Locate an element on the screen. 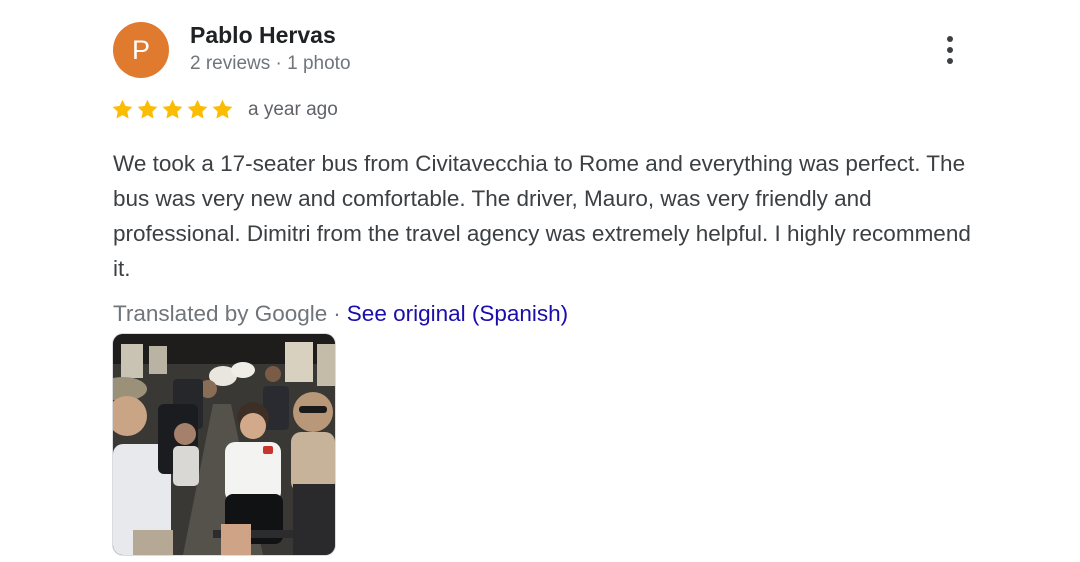 The image size is (1080, 562). more-vert-icon is located at coordinates (950, 39).